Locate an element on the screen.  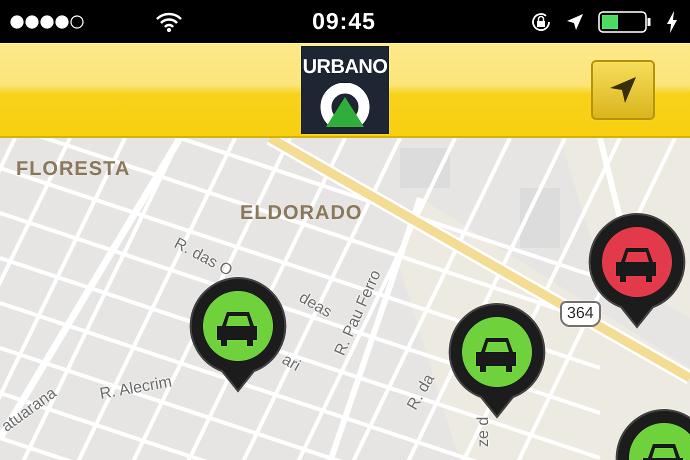
route-shield: 364 is located at coordinates (580, 314).